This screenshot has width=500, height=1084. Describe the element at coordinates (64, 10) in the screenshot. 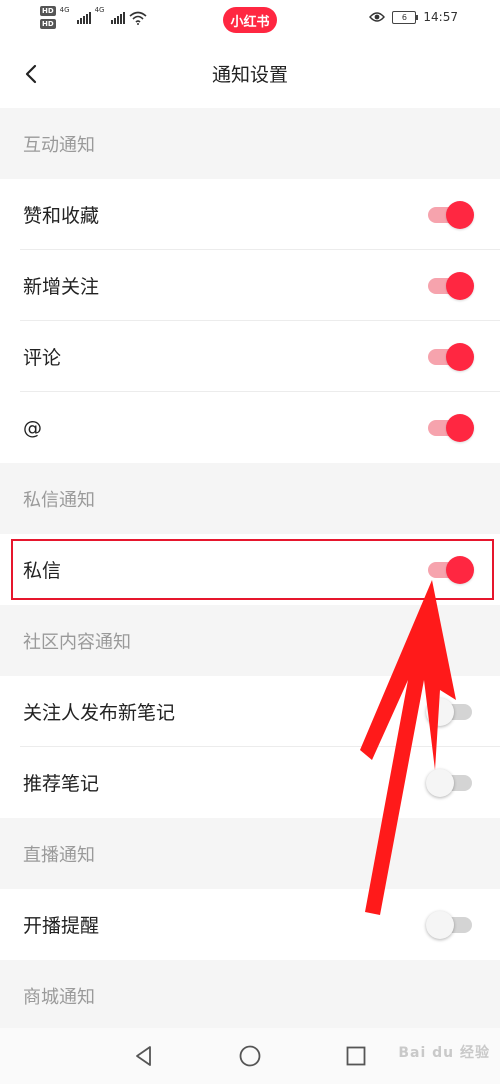

I see `network-label: 4G` at that location.